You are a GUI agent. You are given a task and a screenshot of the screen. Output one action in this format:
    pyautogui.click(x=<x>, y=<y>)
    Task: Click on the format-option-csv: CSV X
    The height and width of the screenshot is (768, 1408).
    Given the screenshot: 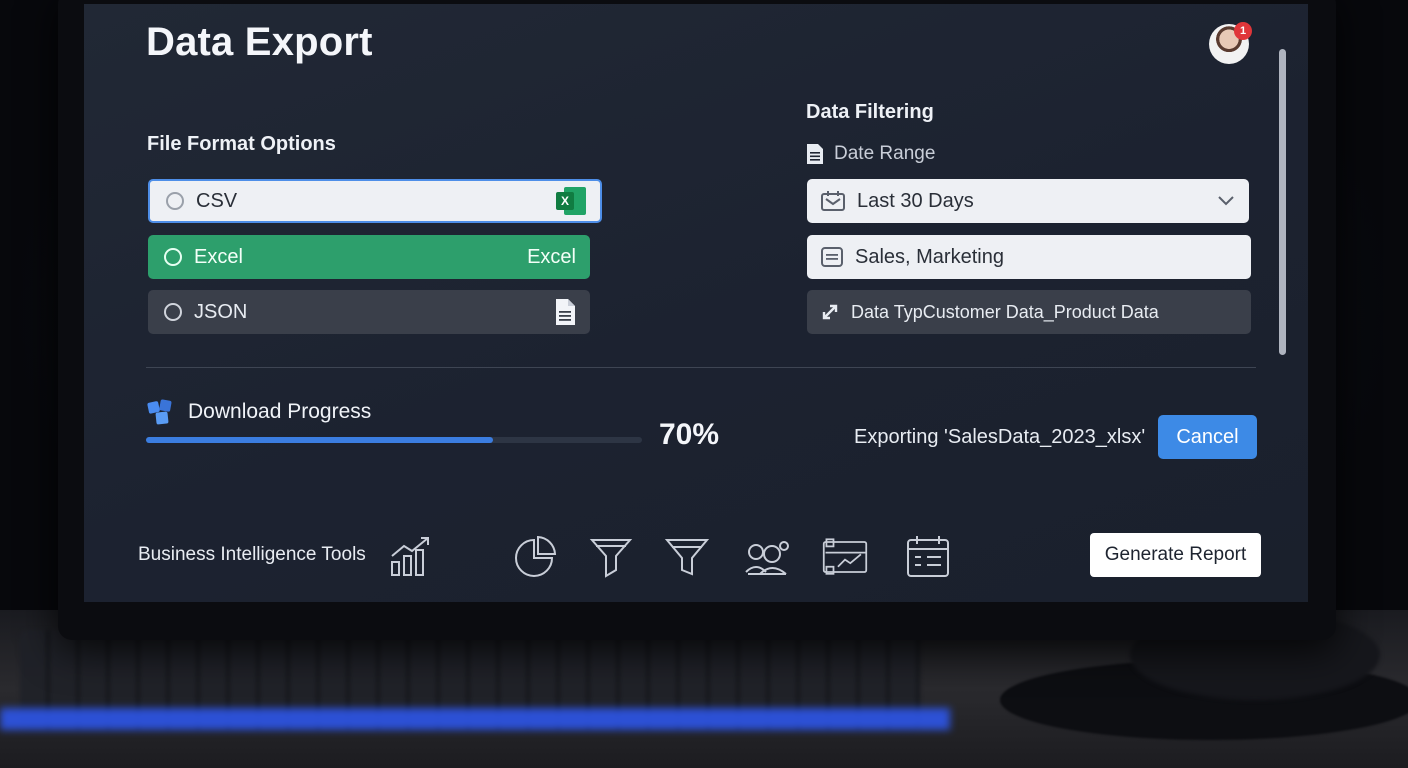 What is the action you would take?
    pyautogui.click(x=375, y=201)
    